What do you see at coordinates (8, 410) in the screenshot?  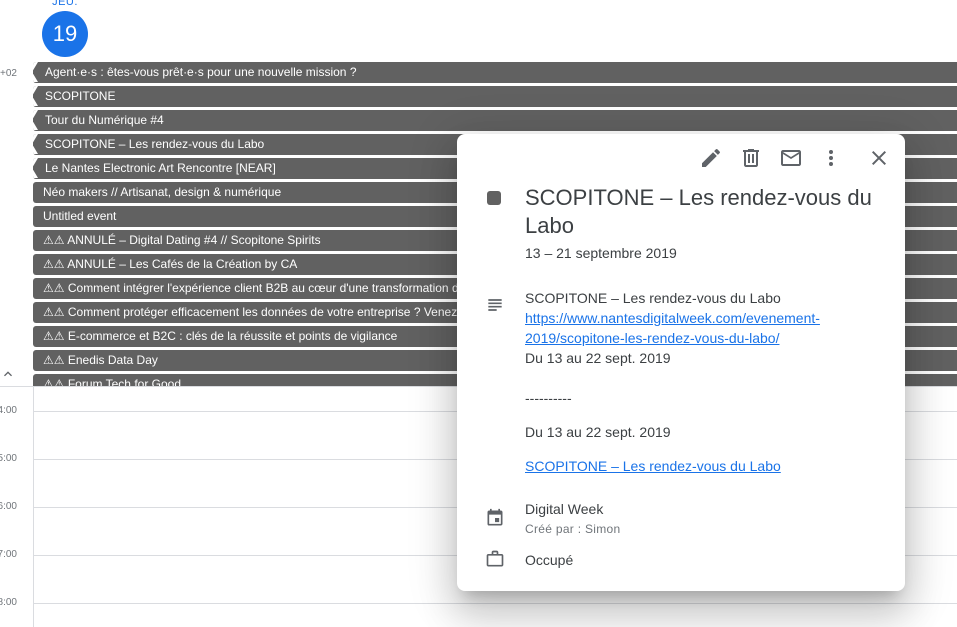 I see `hour-label: 4:00` at bounding box center [8, 410].